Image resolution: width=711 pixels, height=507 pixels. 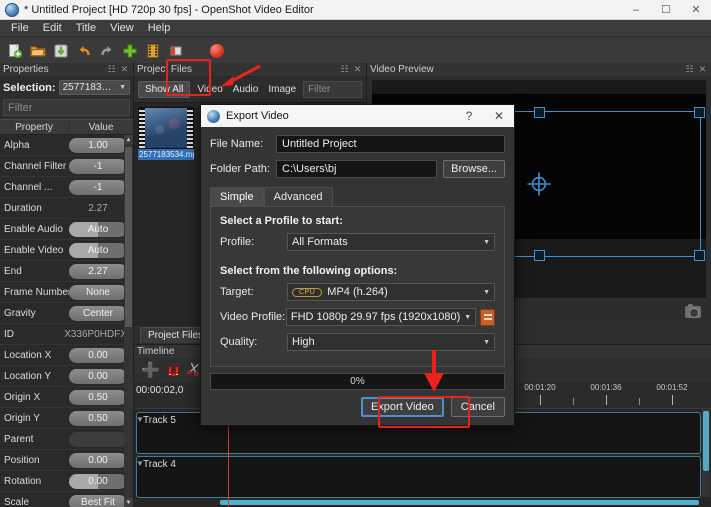 I want to click on filter-audio: Audio, so click(x=246, y=89).